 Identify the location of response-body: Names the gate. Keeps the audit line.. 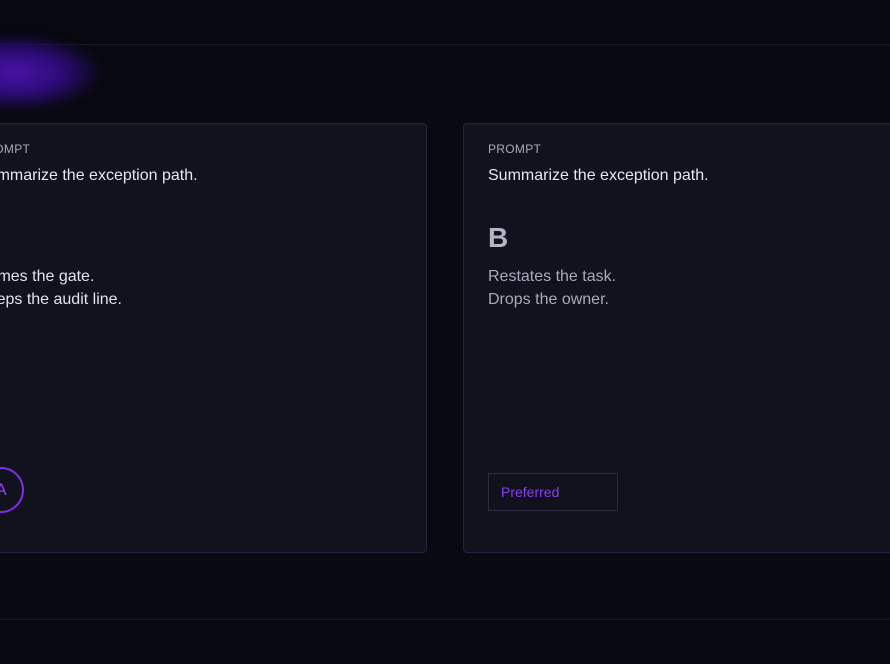
(61, 288).